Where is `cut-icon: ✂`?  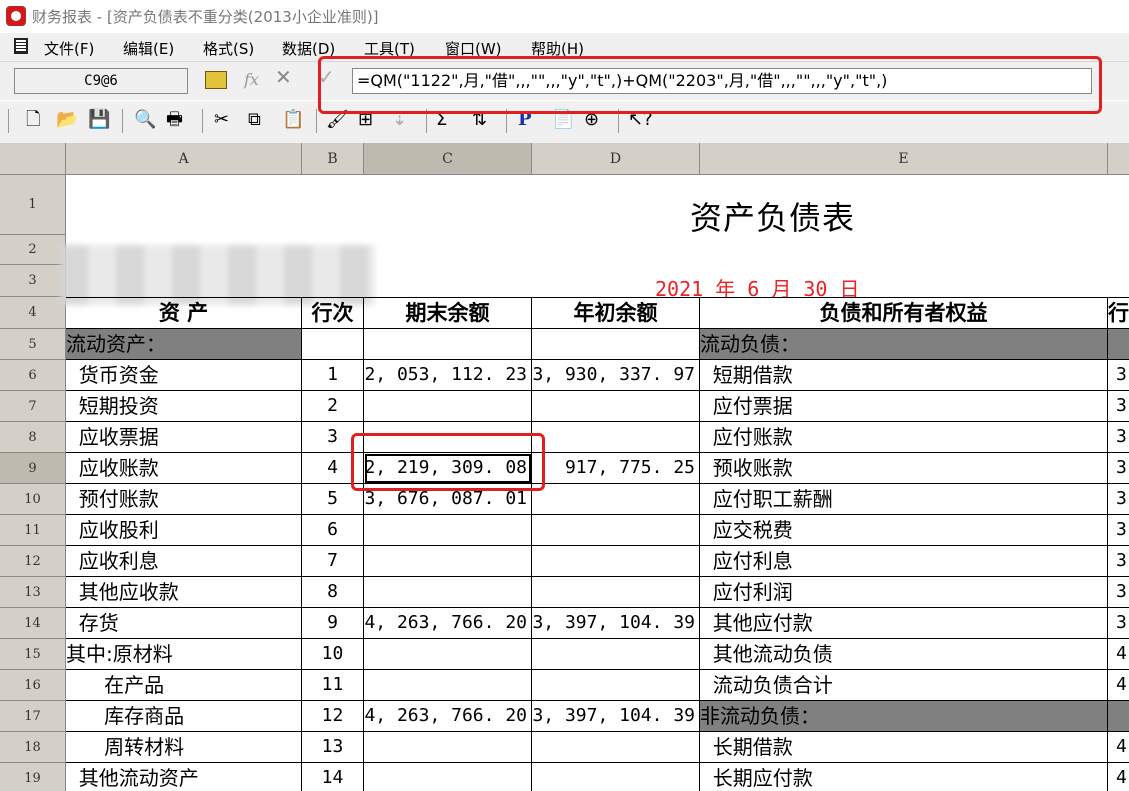
cut-icon: ✂ is located at coordinates (221, 120).